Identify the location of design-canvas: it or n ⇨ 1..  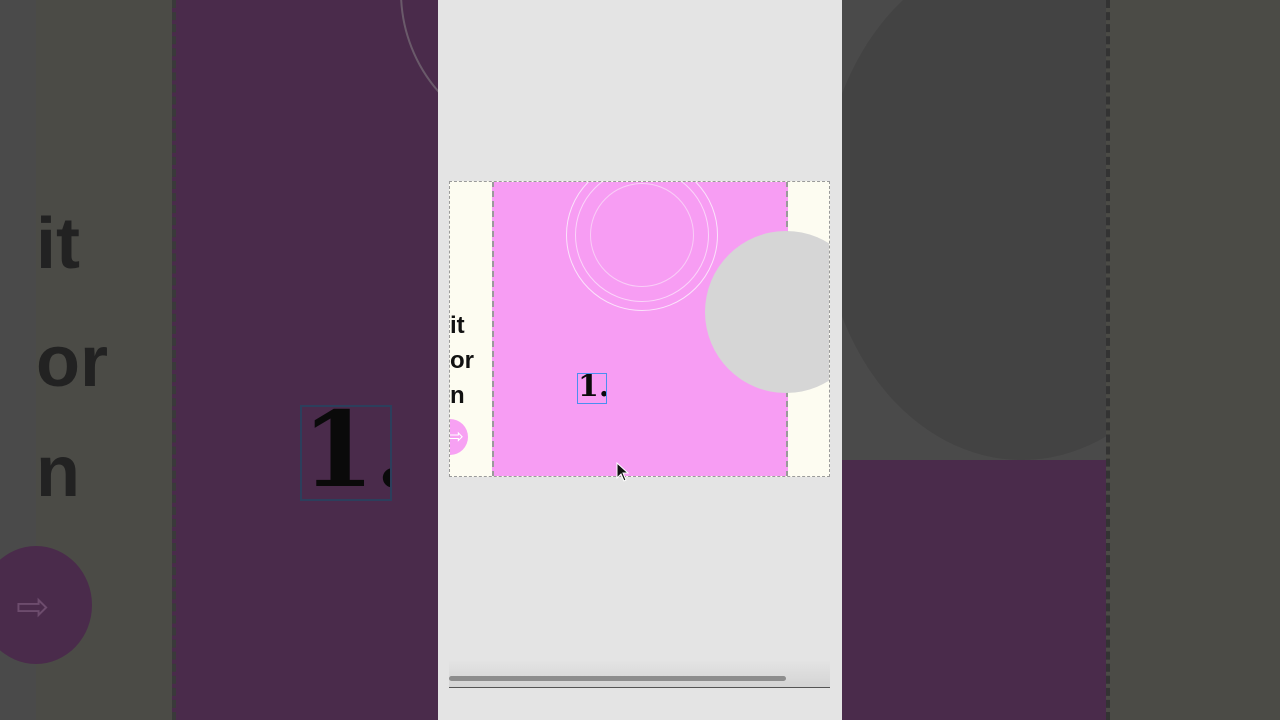
(639, 329).